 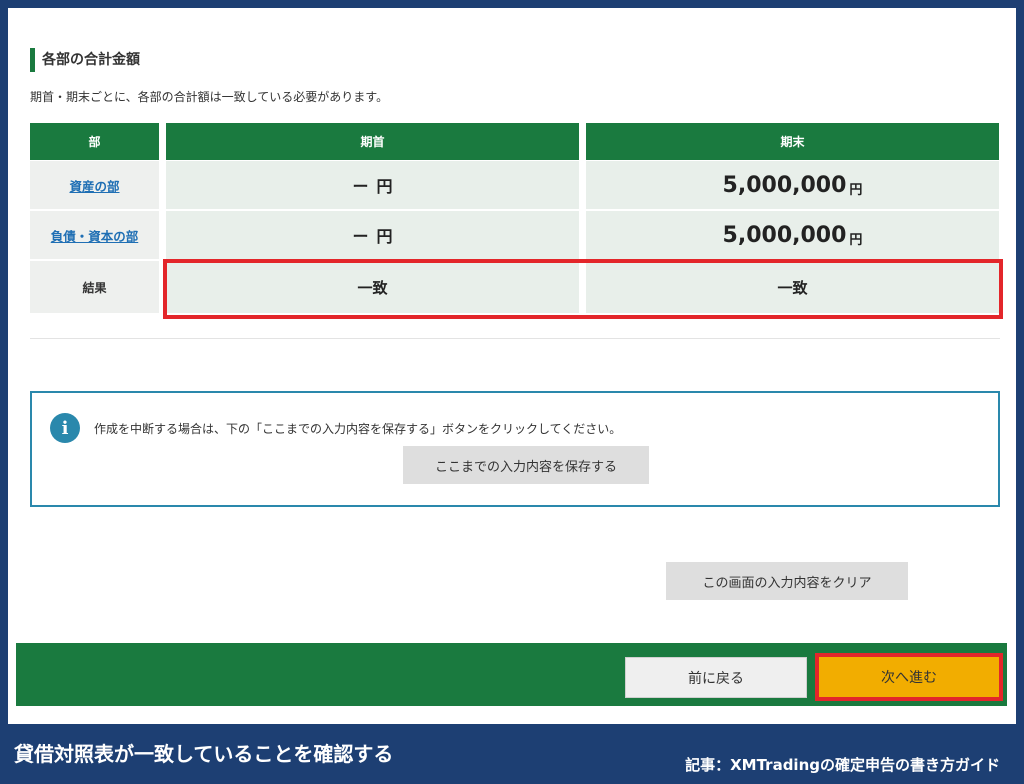 I want to click on liabilities-end-unit: 円, so click(x=856, y=240).